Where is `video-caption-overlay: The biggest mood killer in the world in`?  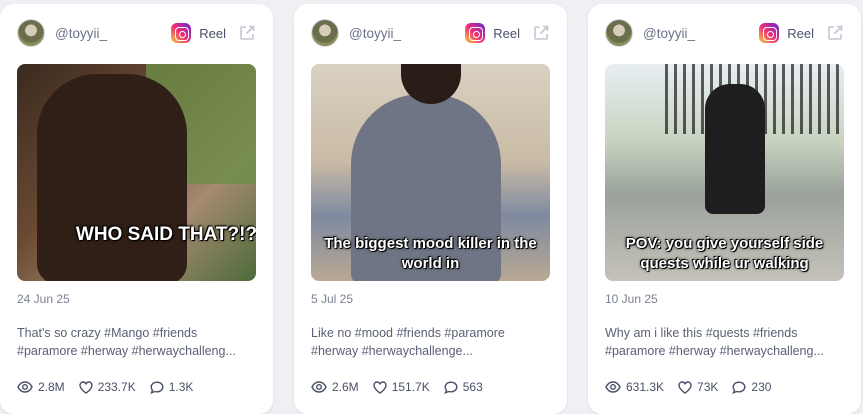 video-caption-overlay: The biggest mood killer in the world in is located at coordinates (430, 253).